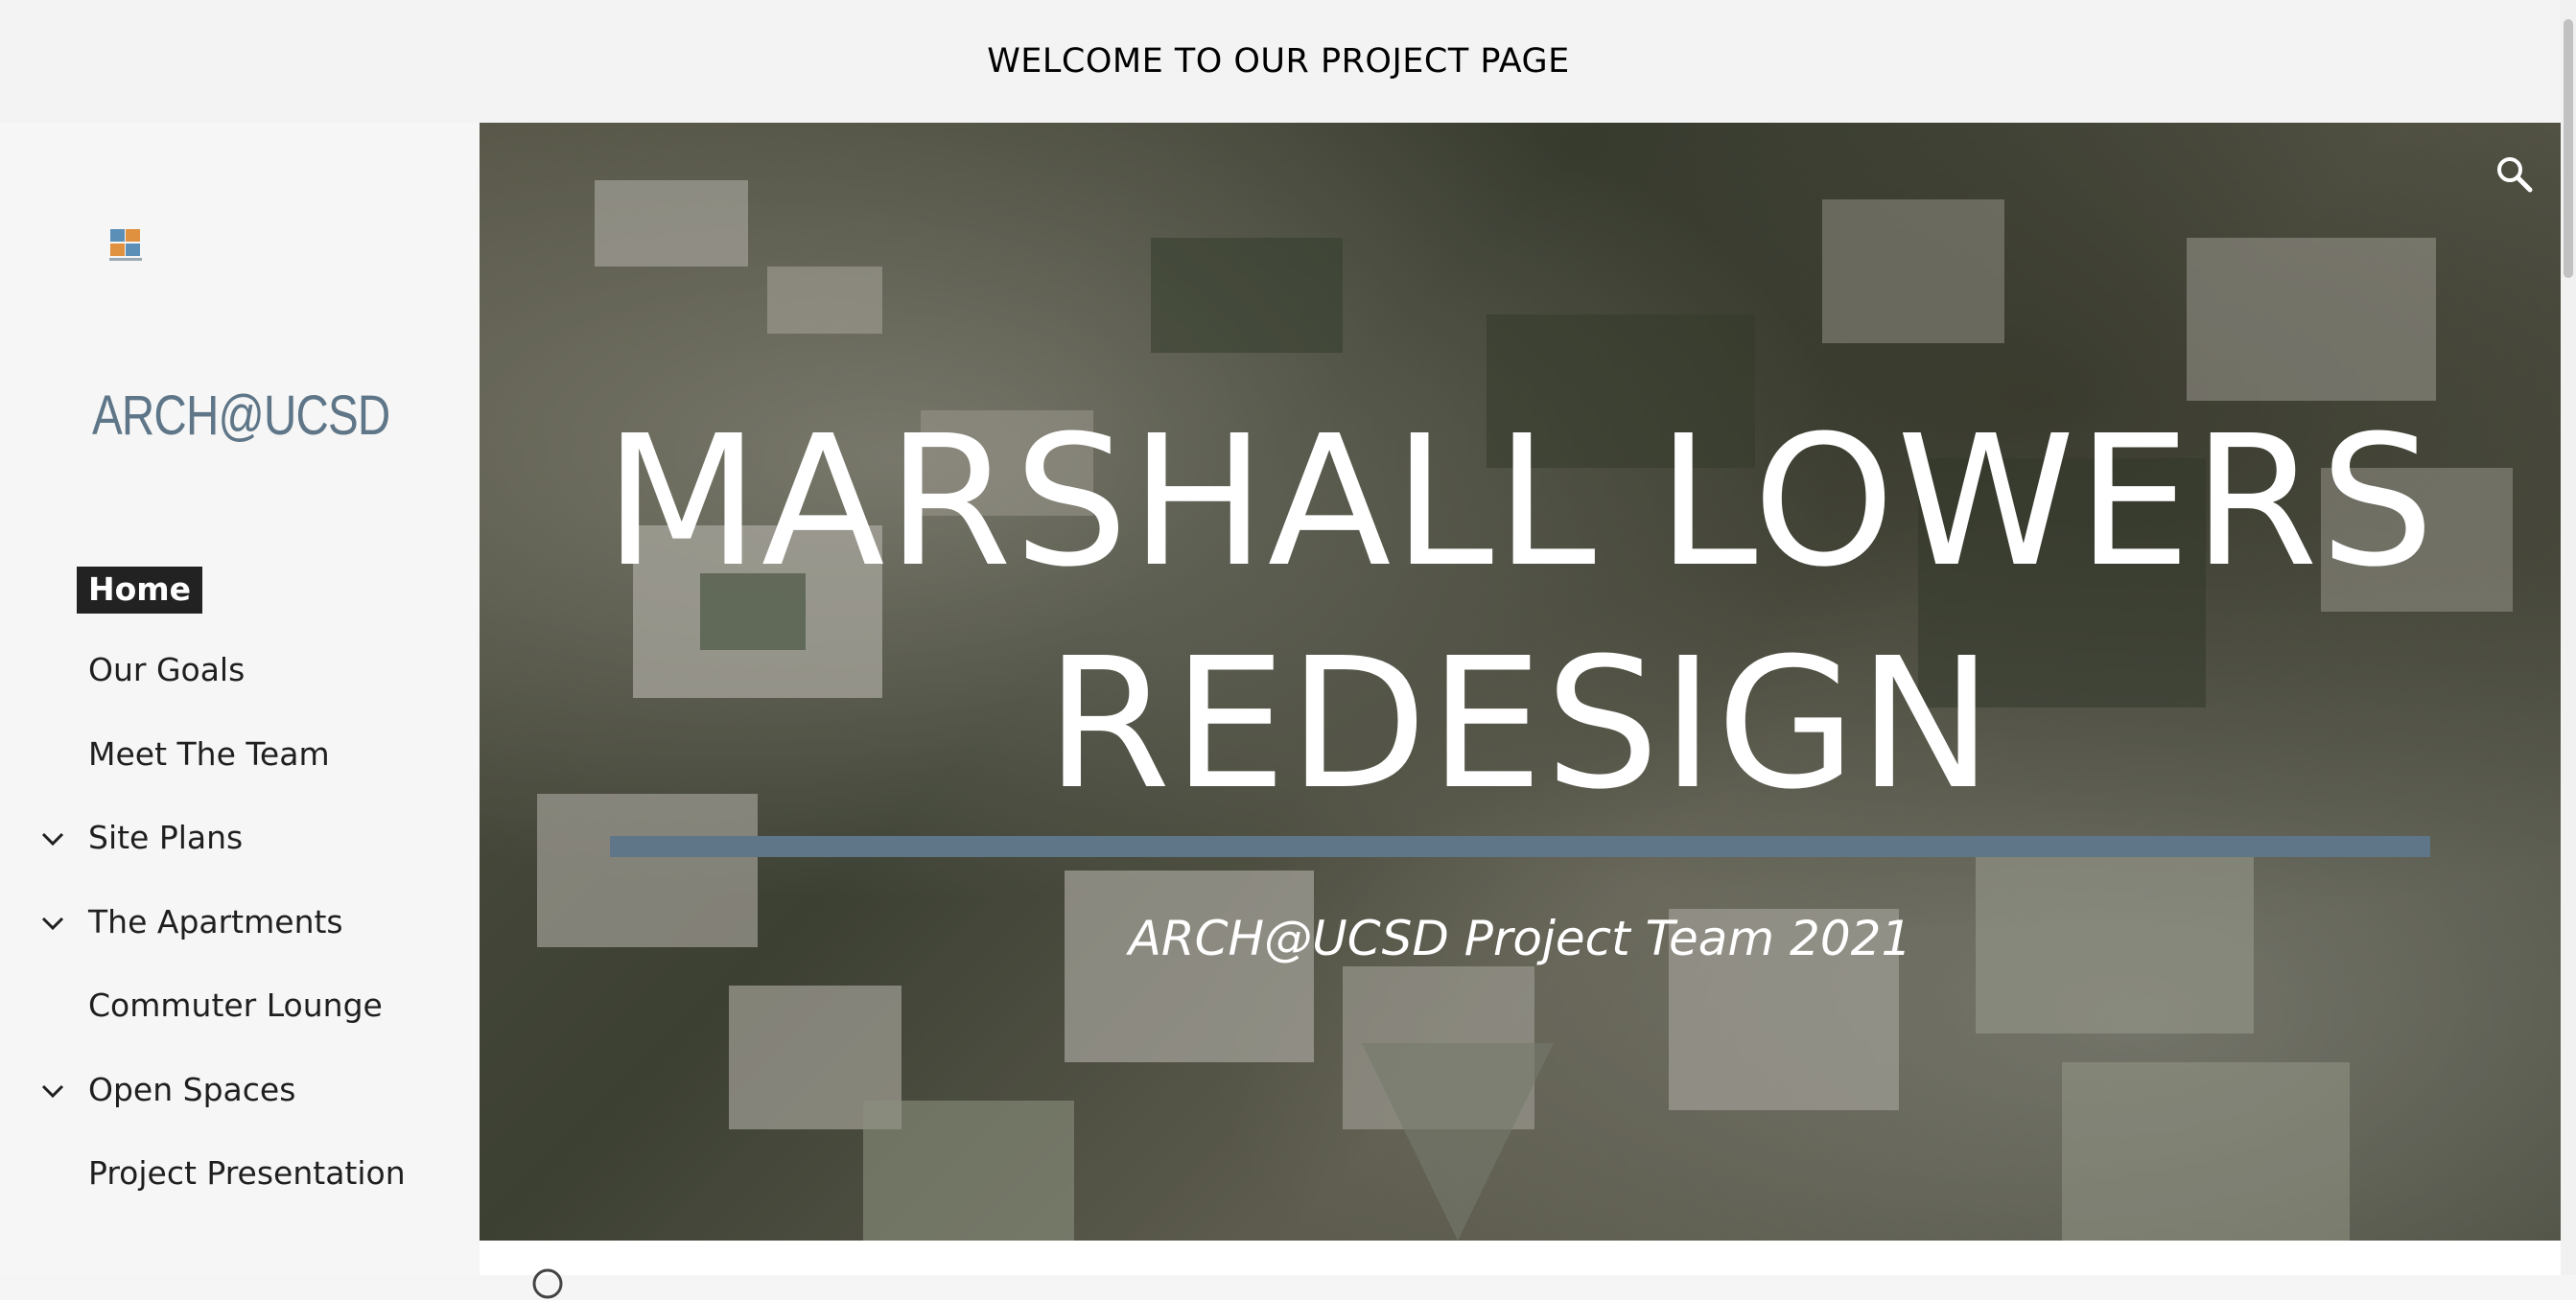  I want to click on nav-item-label: Meet The Team, so click(209, 754).